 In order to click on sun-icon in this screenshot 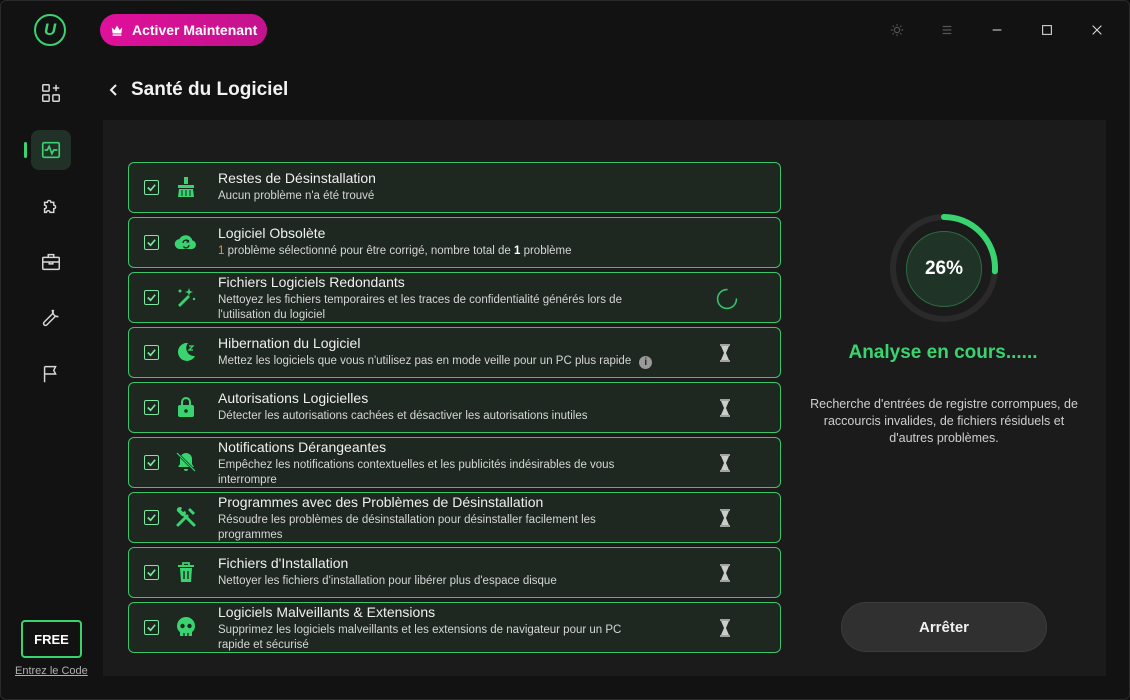, I will do `click(897, 30)`.